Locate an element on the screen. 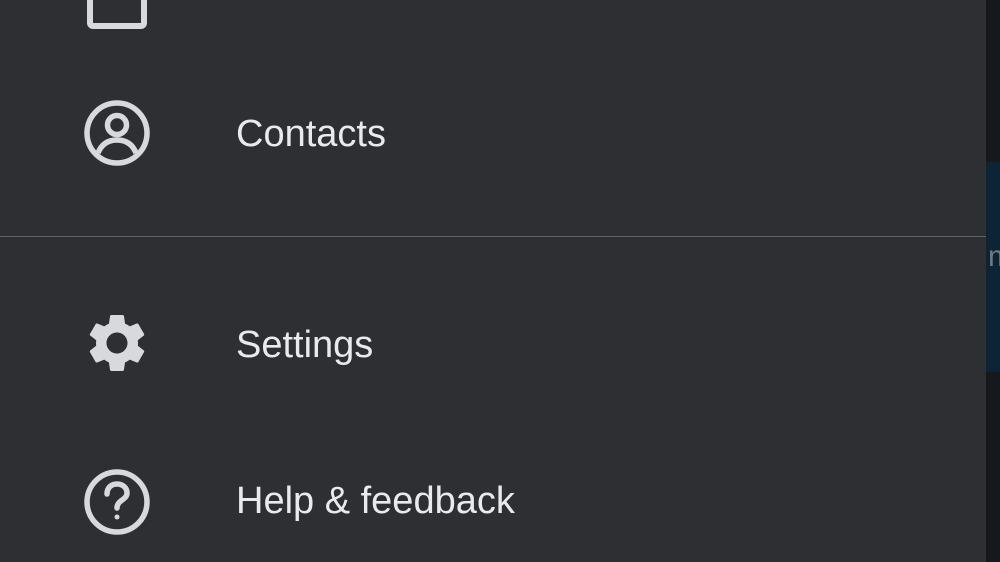  account-circle-icon is located at coordinates (117, 133).